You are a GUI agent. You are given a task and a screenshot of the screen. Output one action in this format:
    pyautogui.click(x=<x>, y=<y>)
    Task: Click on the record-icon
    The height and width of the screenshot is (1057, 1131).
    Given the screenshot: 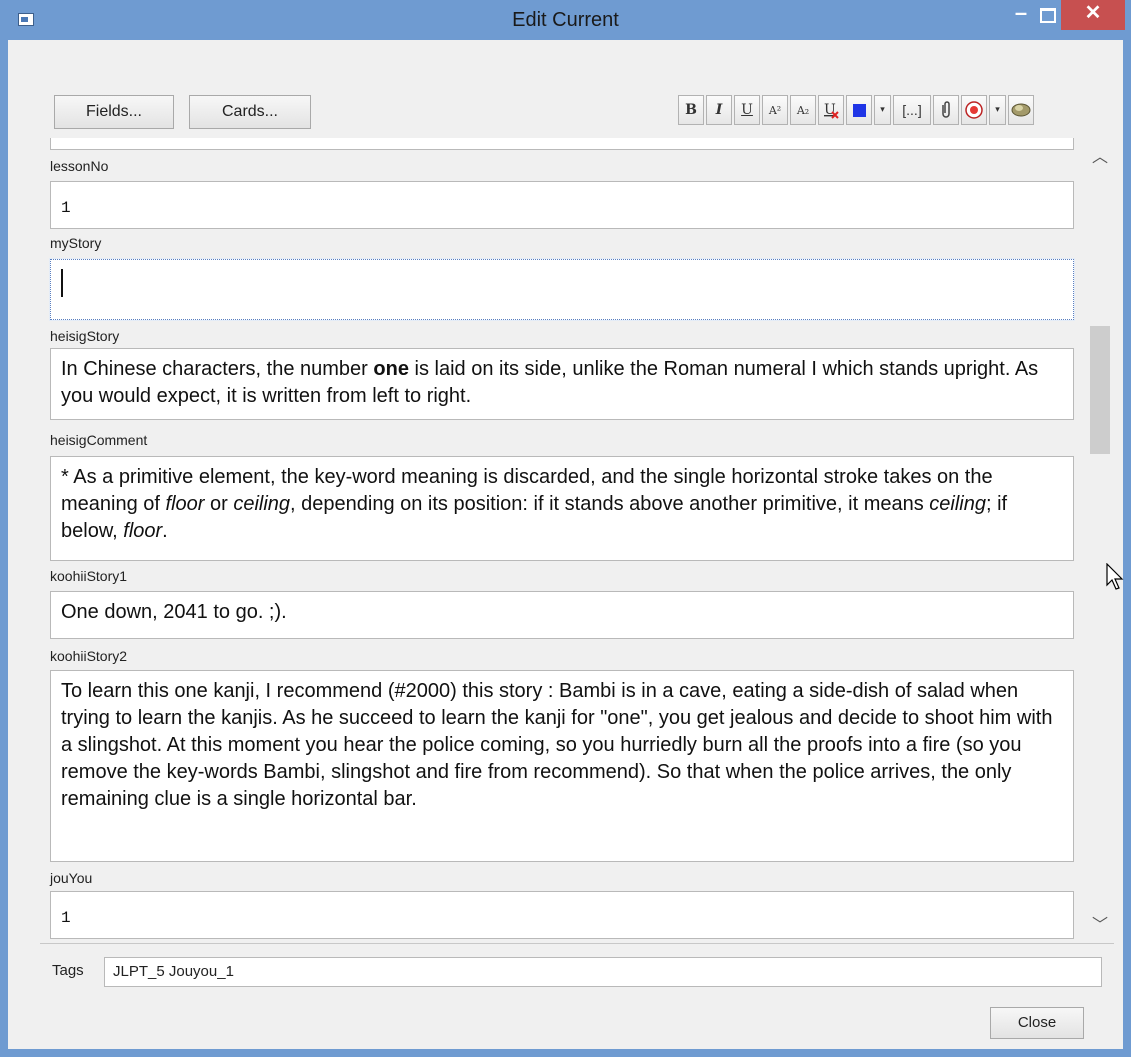 What is the action you would take?
    pyautogui.click(x=974, y=110)
    